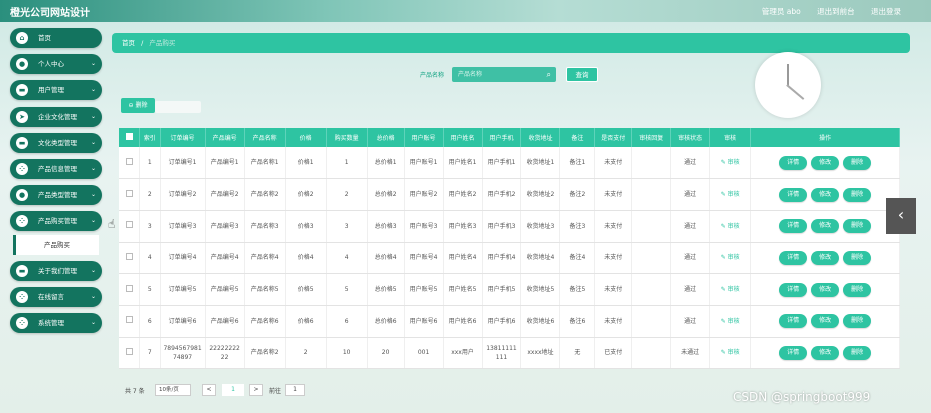  Describe the element at coordinates (386, 258) in the screenshot. I see `table-cell: 总价格4` at that location.